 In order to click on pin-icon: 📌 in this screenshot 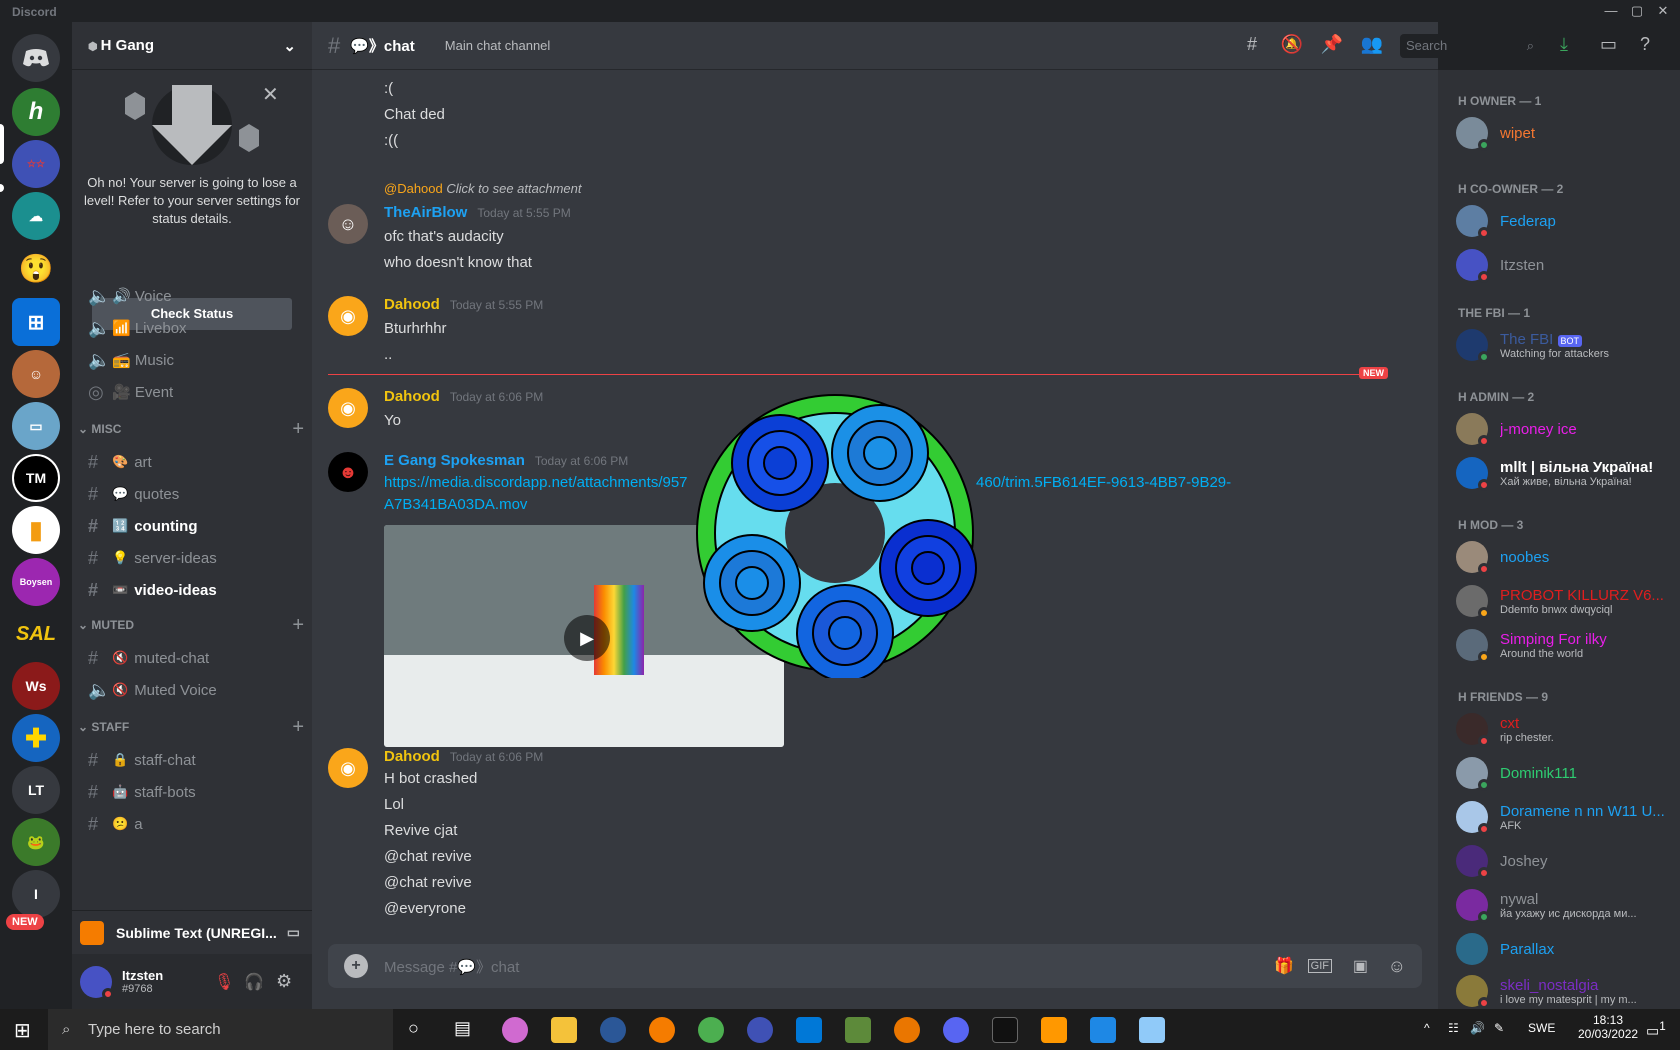, I will do `click(1332, 46)`.